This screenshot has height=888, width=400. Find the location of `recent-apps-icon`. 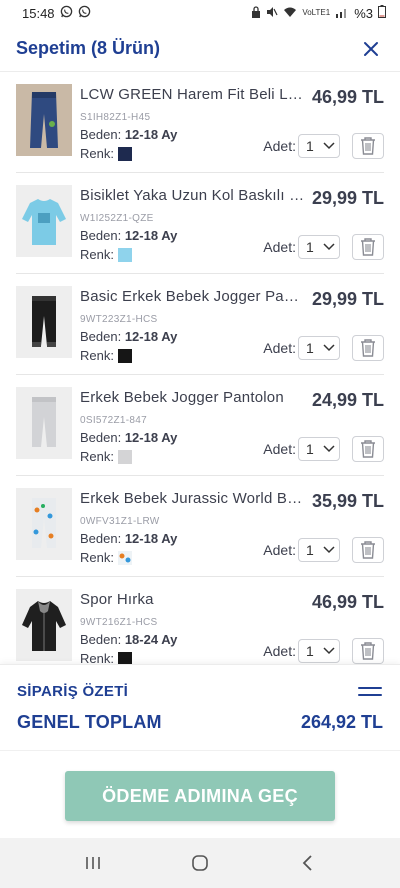

recent-apps-icon is located at coordinates (93, 863).